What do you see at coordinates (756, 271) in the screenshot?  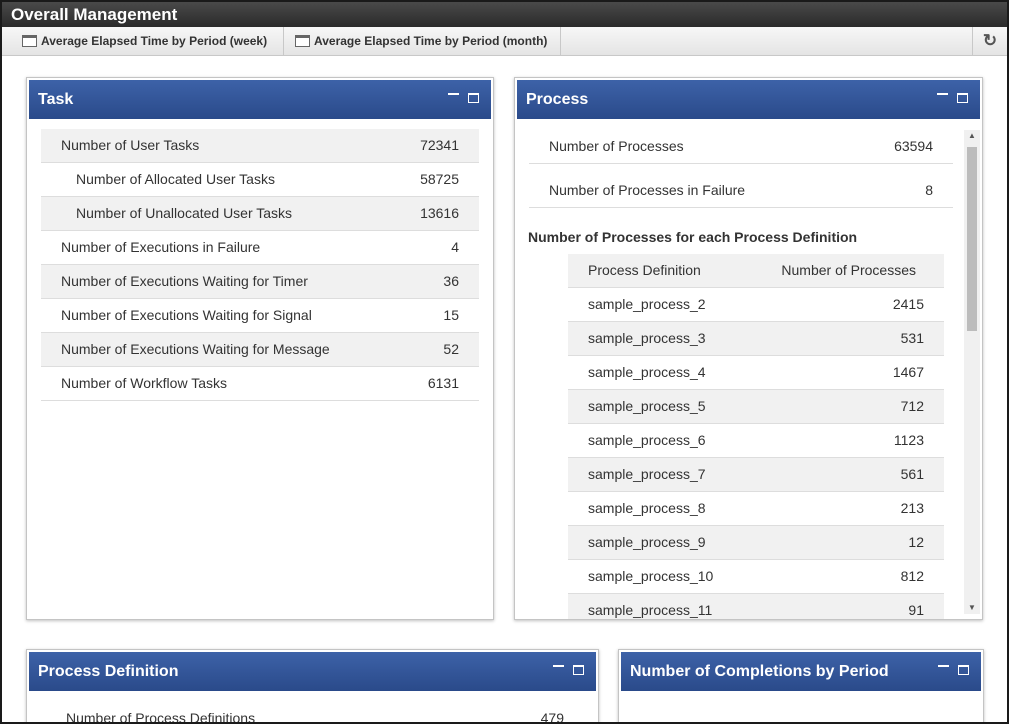 I see `table-header-row: Process Definition Number of Processes` at bounding box center [756, 271].